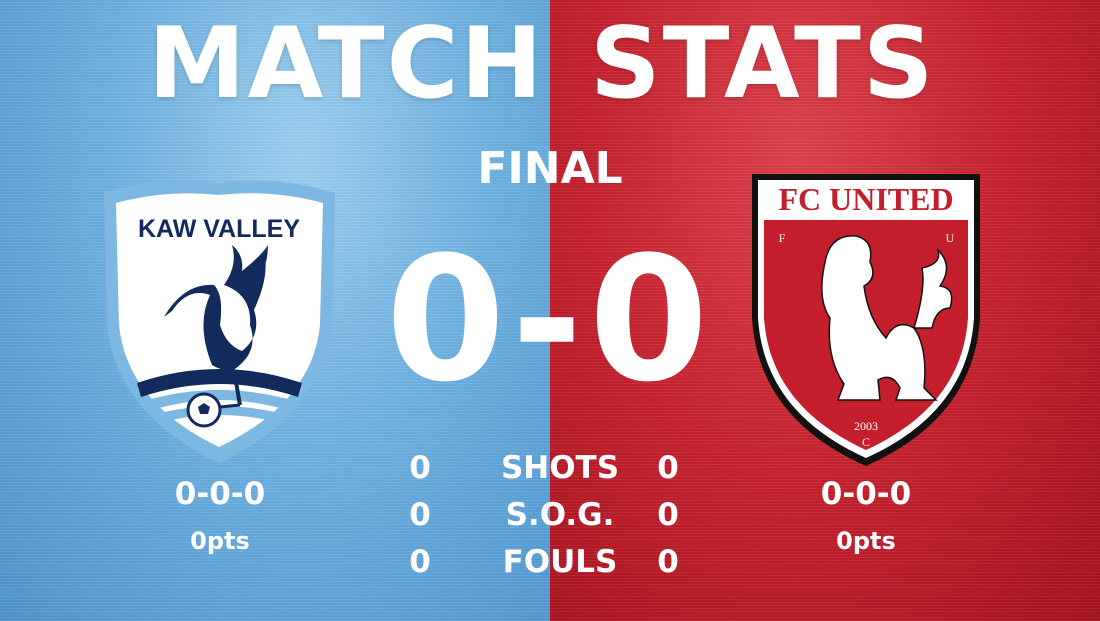 The width and height of the screenshot is (1100, 621). I want to click on title-match: MATCH, so click(346, 64).